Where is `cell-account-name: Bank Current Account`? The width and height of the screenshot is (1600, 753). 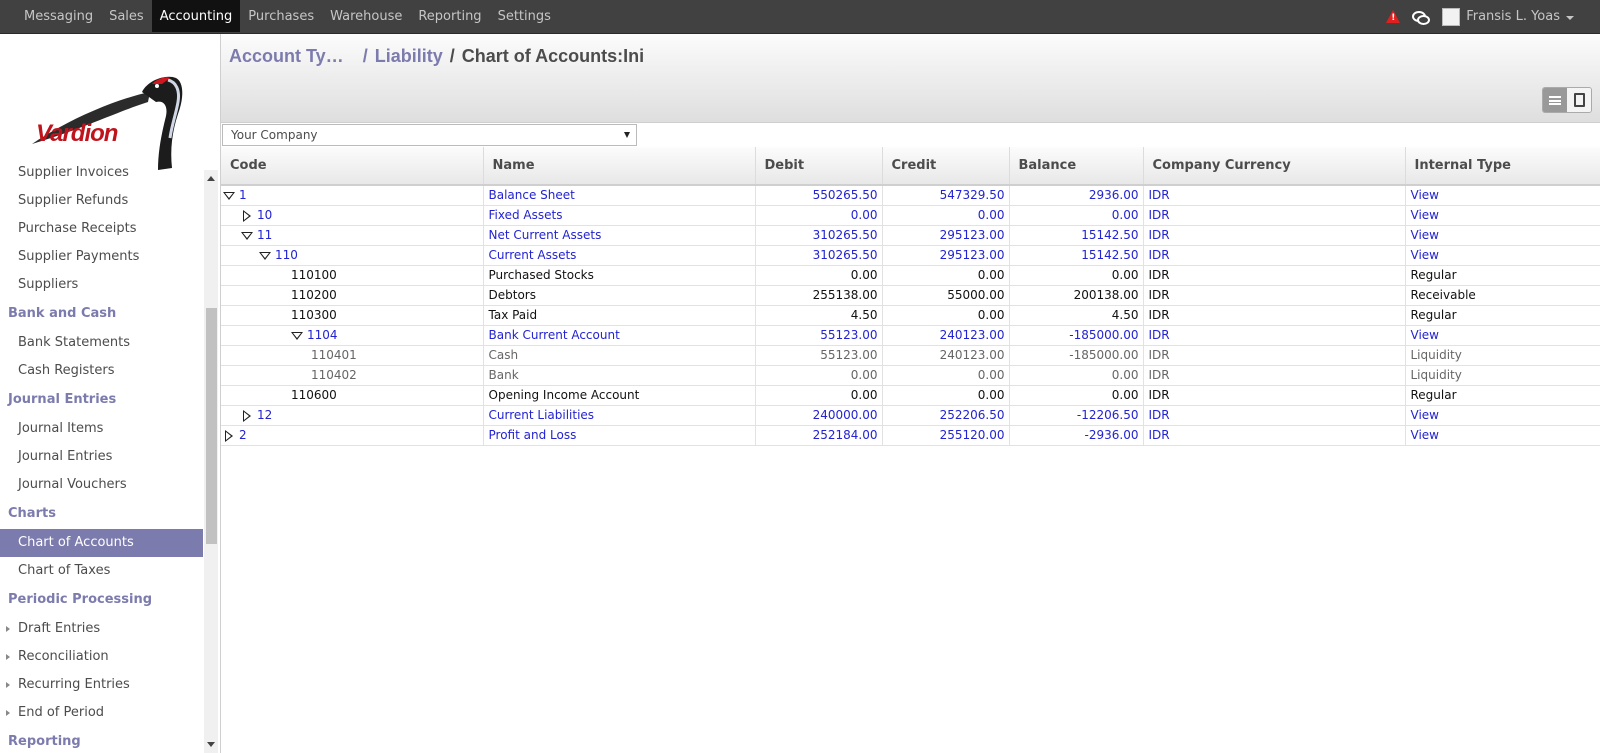
cell-account-name: Bank Current Account is located at coordinates (619, 335).